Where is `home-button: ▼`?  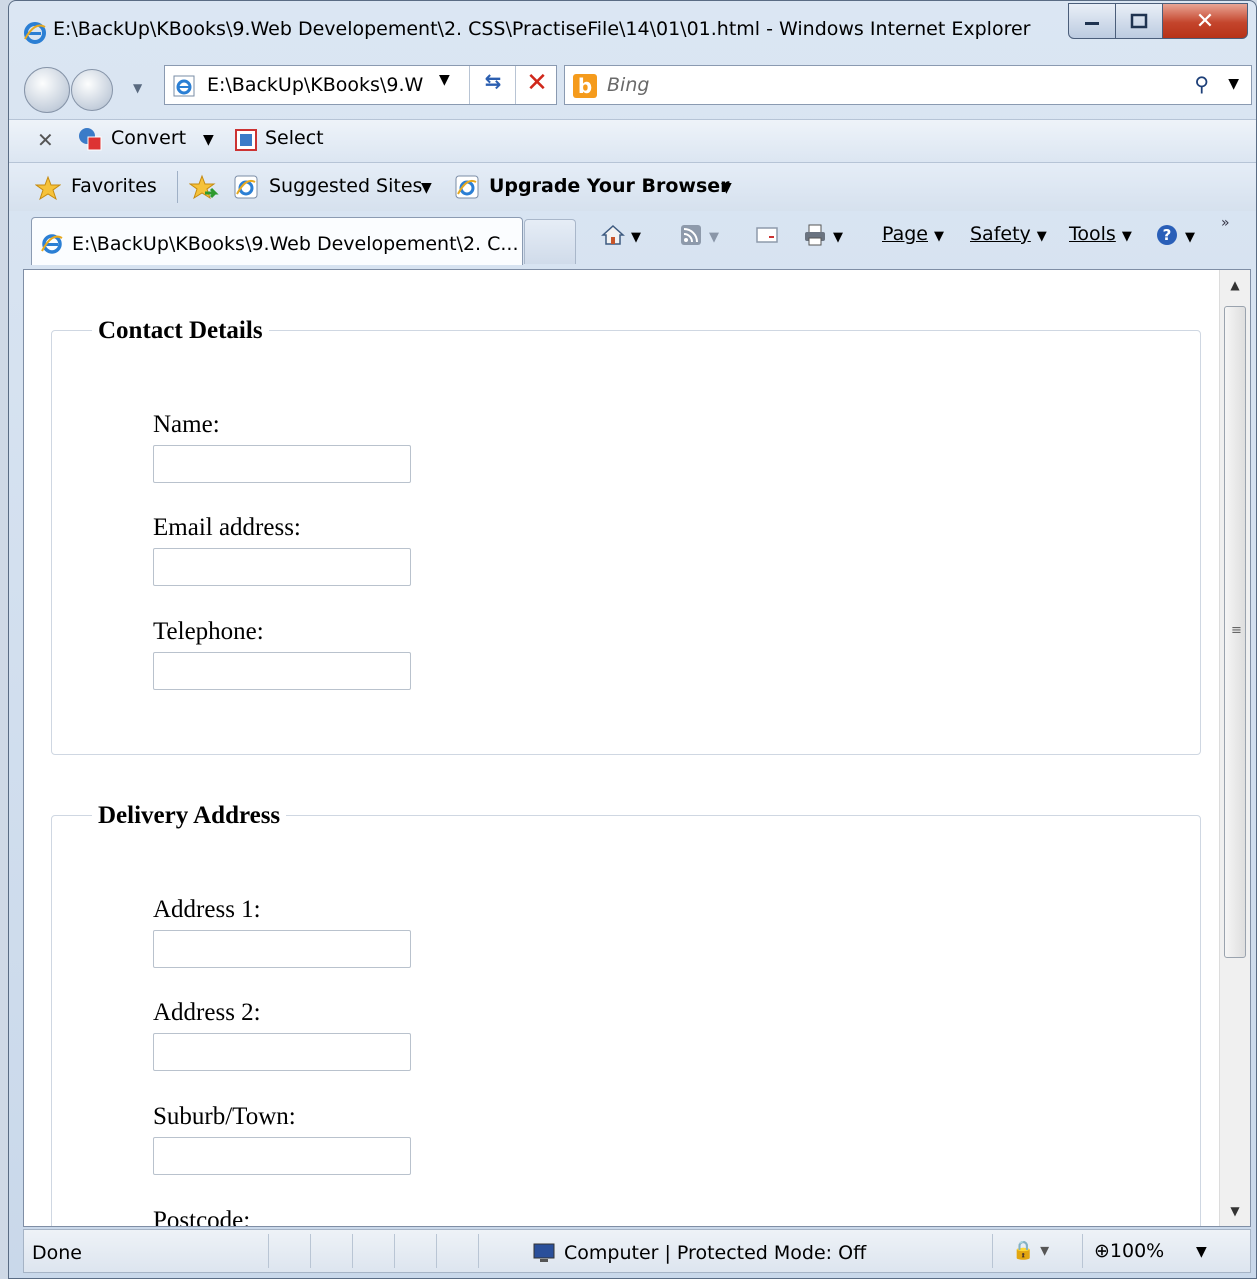 home-button: ▼ is located at coordinates (621, 235).